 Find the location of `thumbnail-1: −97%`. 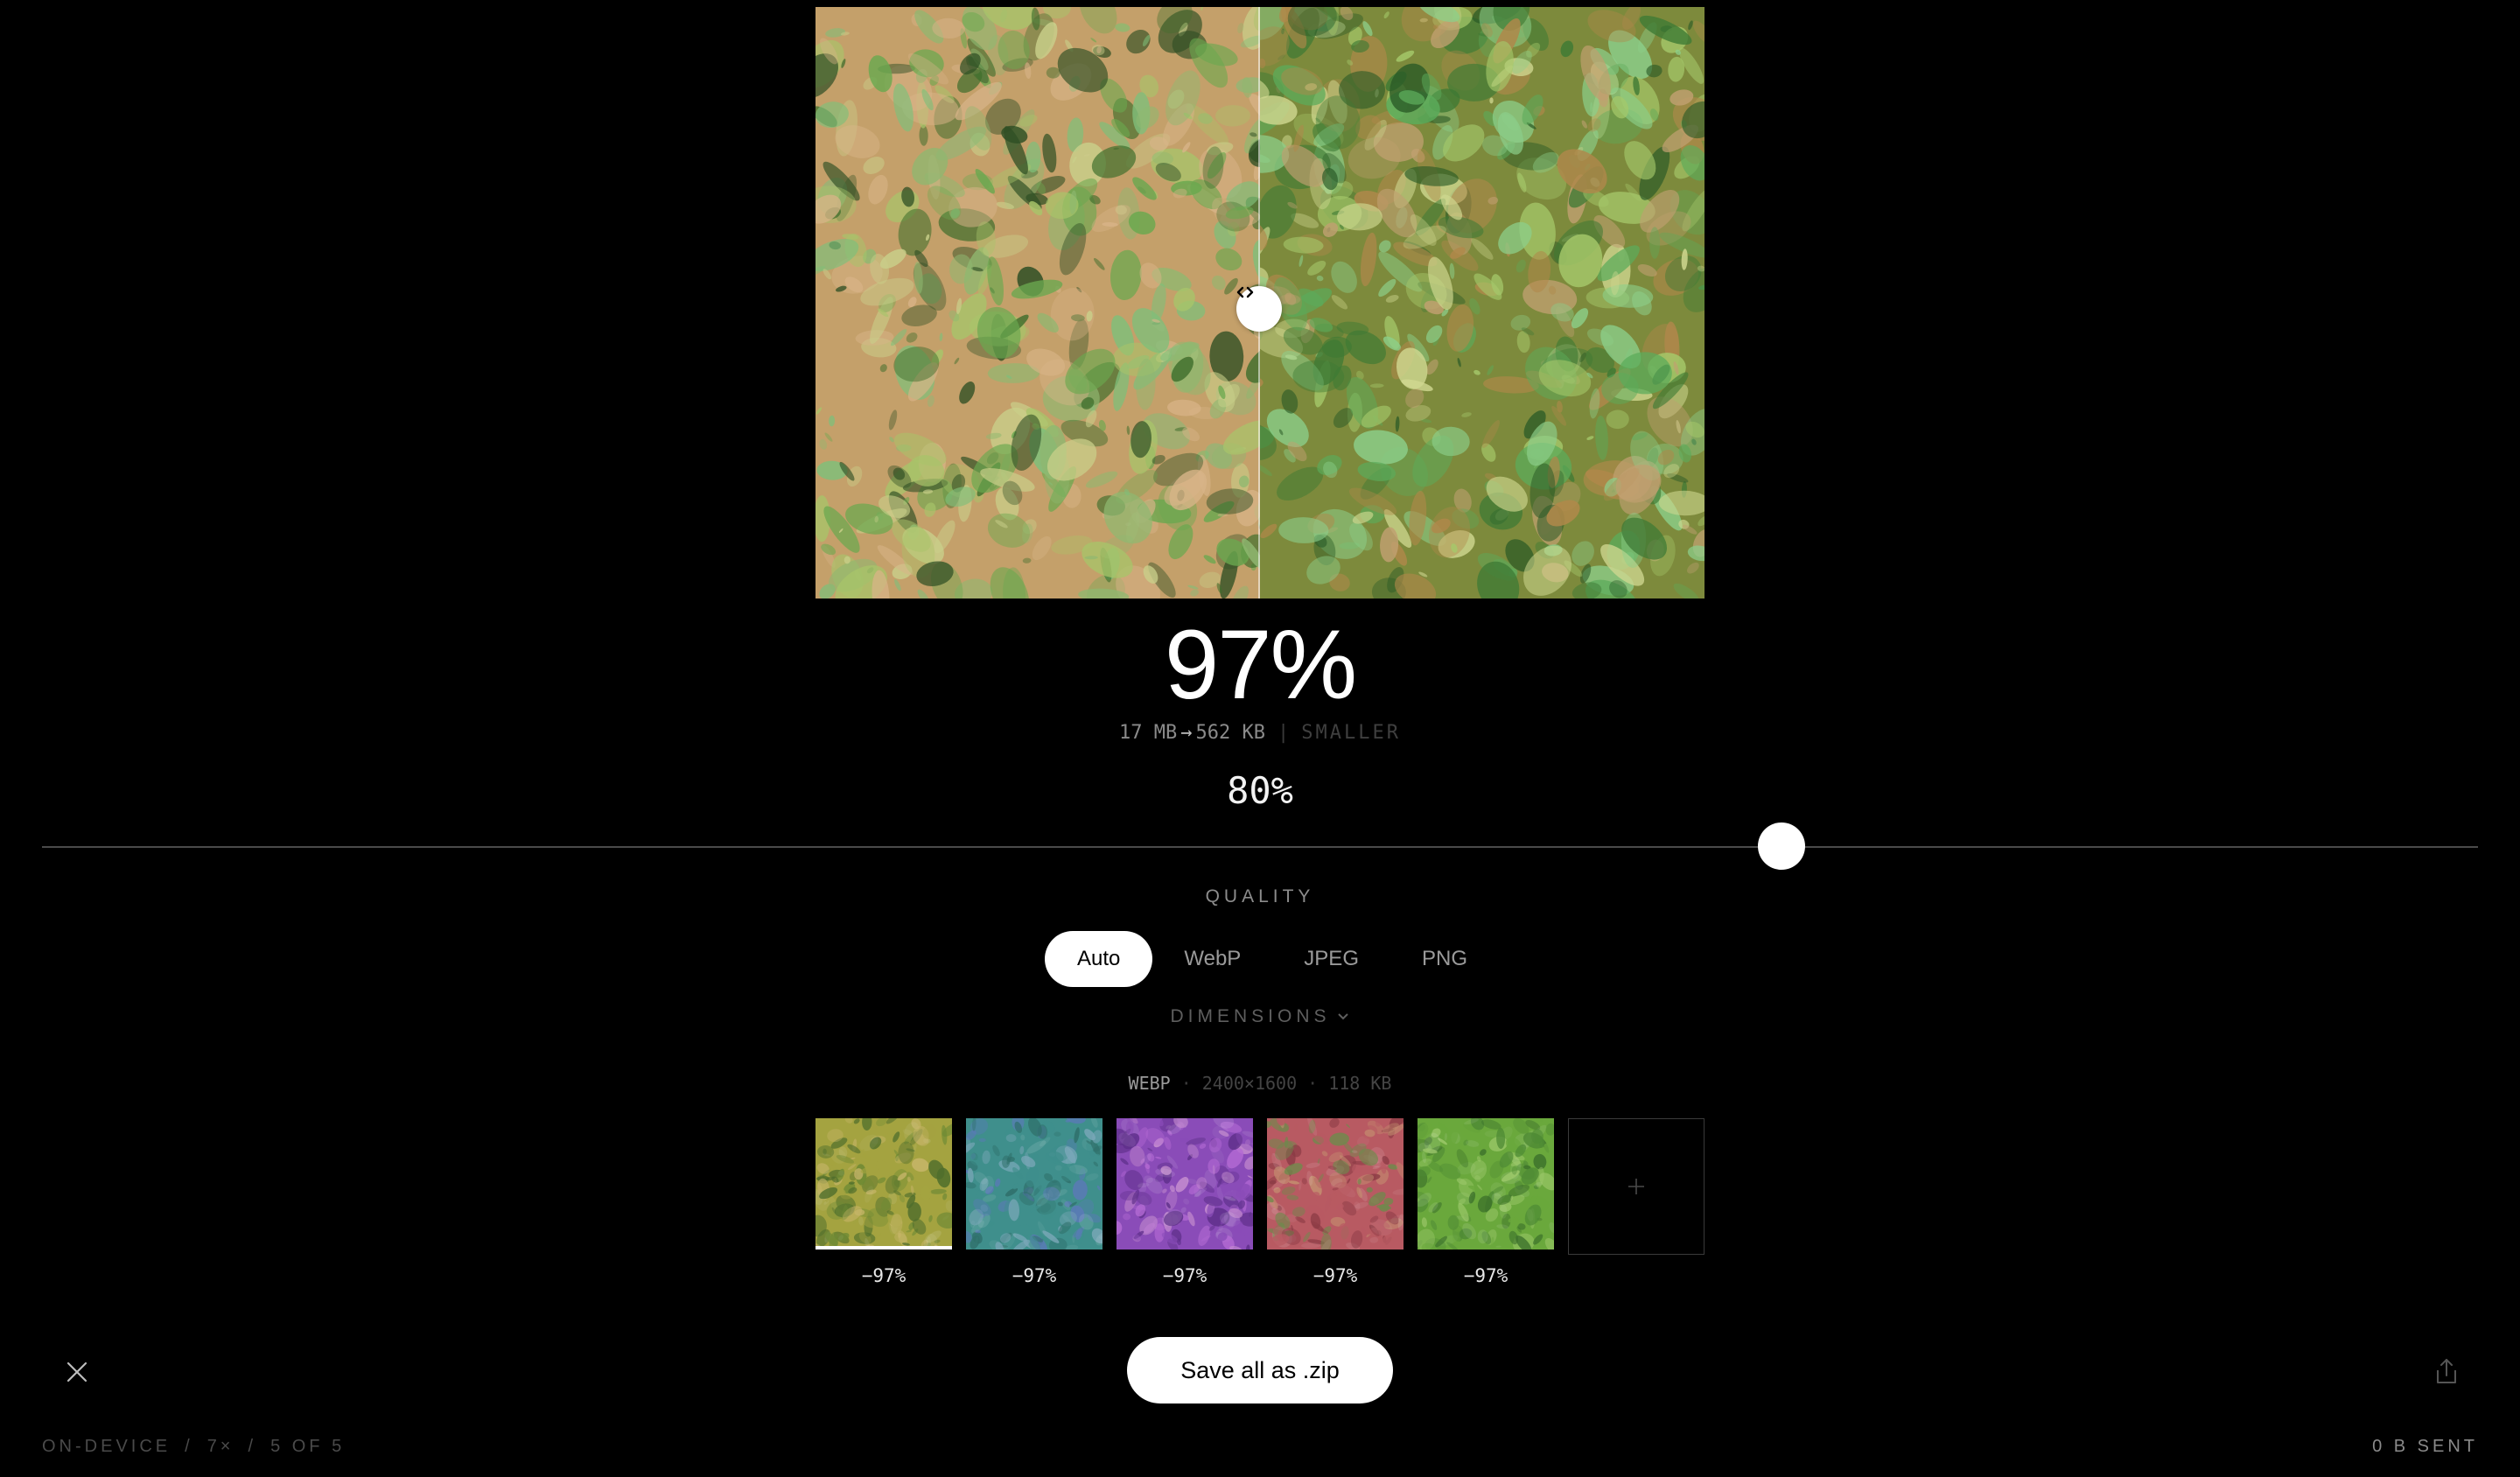

thumbnail-1: −97% is located at coordinates (884, 1202).